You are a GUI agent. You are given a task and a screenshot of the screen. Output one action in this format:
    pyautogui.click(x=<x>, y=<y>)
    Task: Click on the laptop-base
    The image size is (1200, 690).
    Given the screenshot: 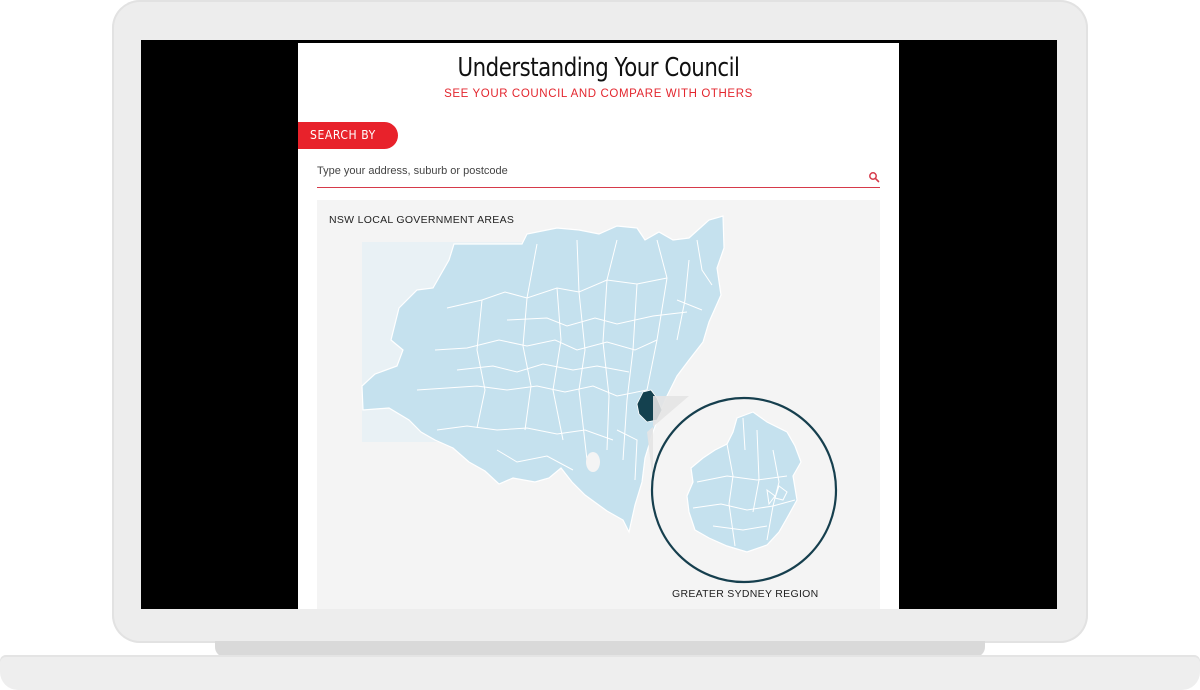 What is the action you would take?
    pyautogui.click(x=600, y=672)
    